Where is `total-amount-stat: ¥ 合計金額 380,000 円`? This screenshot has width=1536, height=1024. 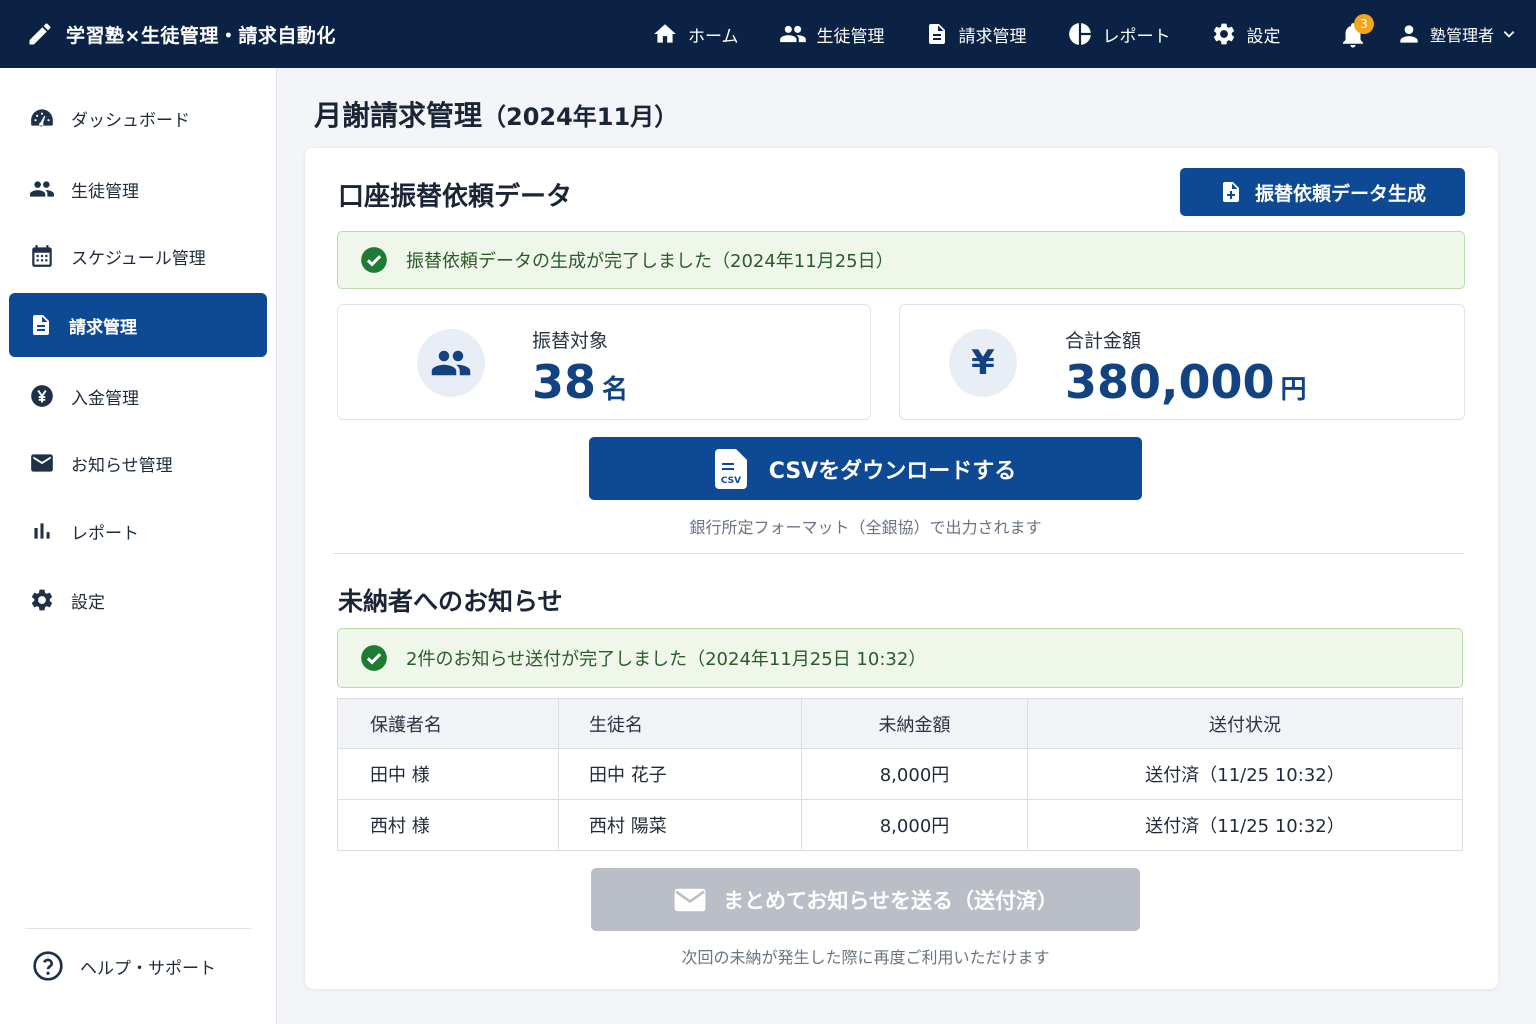
total-amount-stat: ¥ 合計金額 380,000 円 is located at coordinates (1182, 362).